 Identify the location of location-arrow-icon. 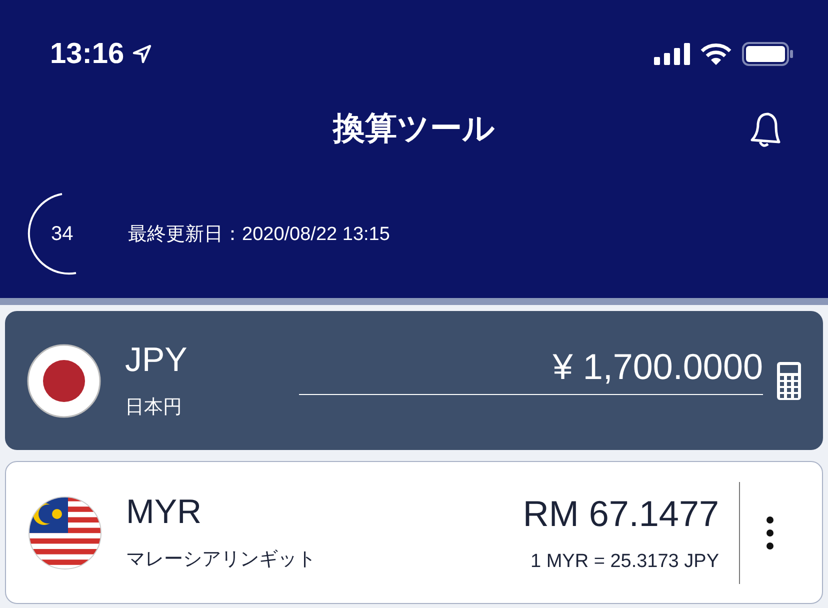
(142, 54).